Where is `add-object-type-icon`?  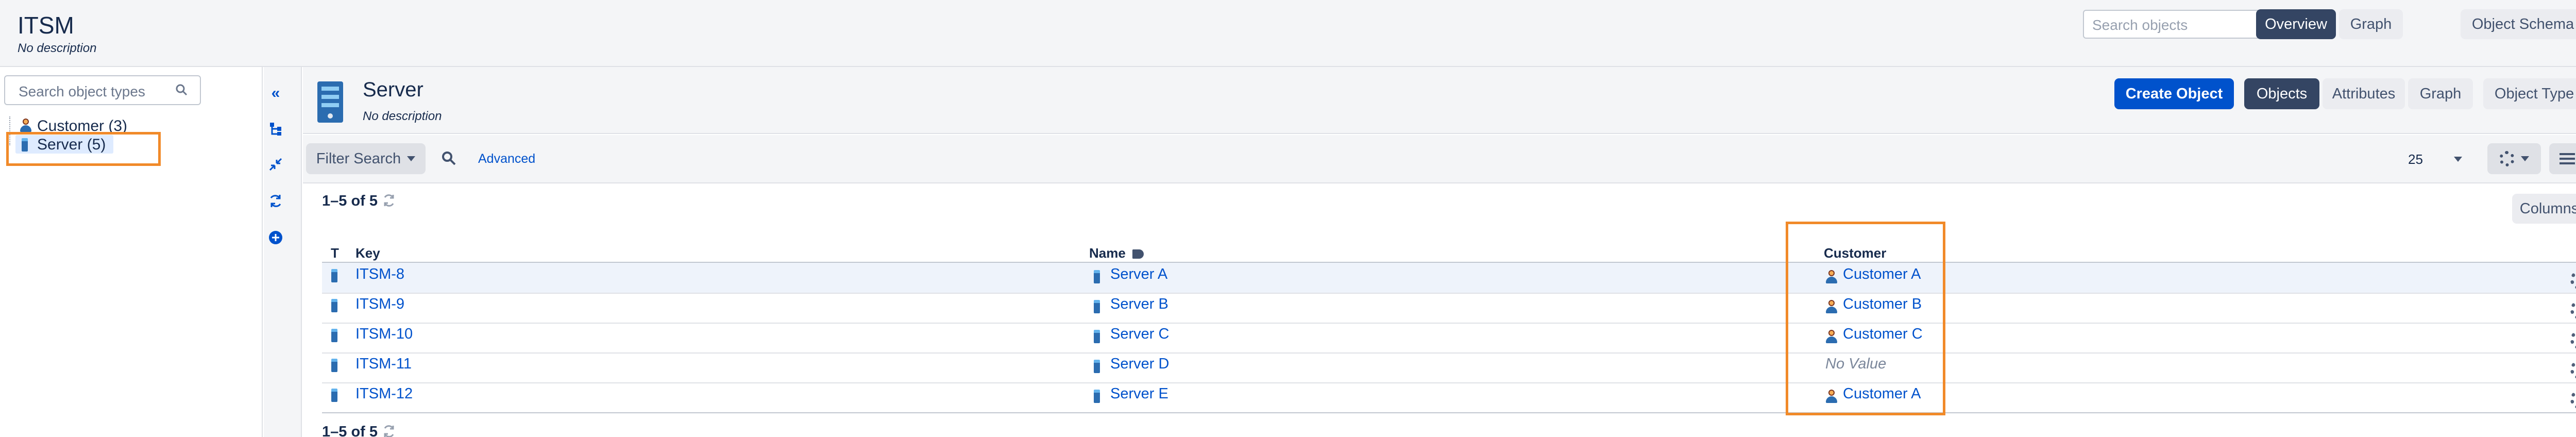 add-object-type-icon is located at coordinates (275, 237).